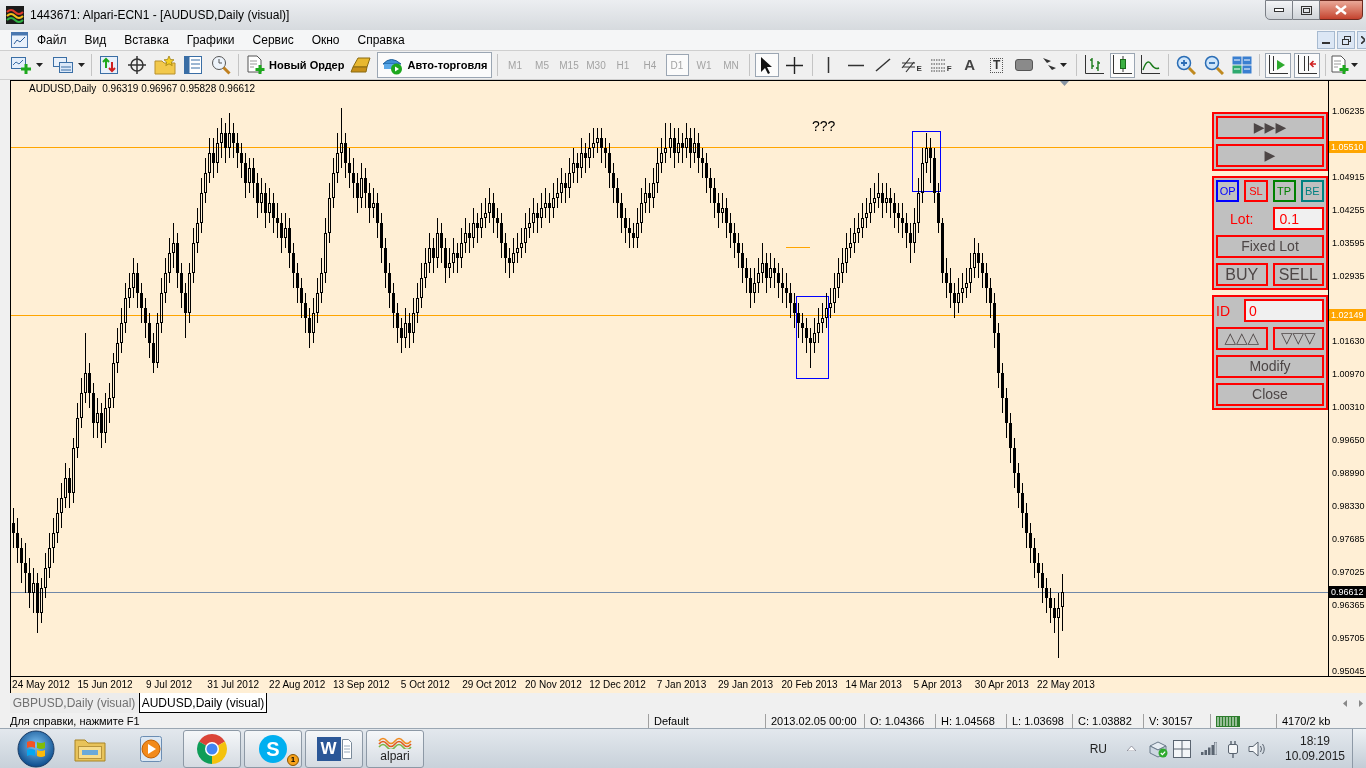 The height and width of the screenshot is (768, 1366). I want to click on sell-button: SELL, so click(1298, 274).